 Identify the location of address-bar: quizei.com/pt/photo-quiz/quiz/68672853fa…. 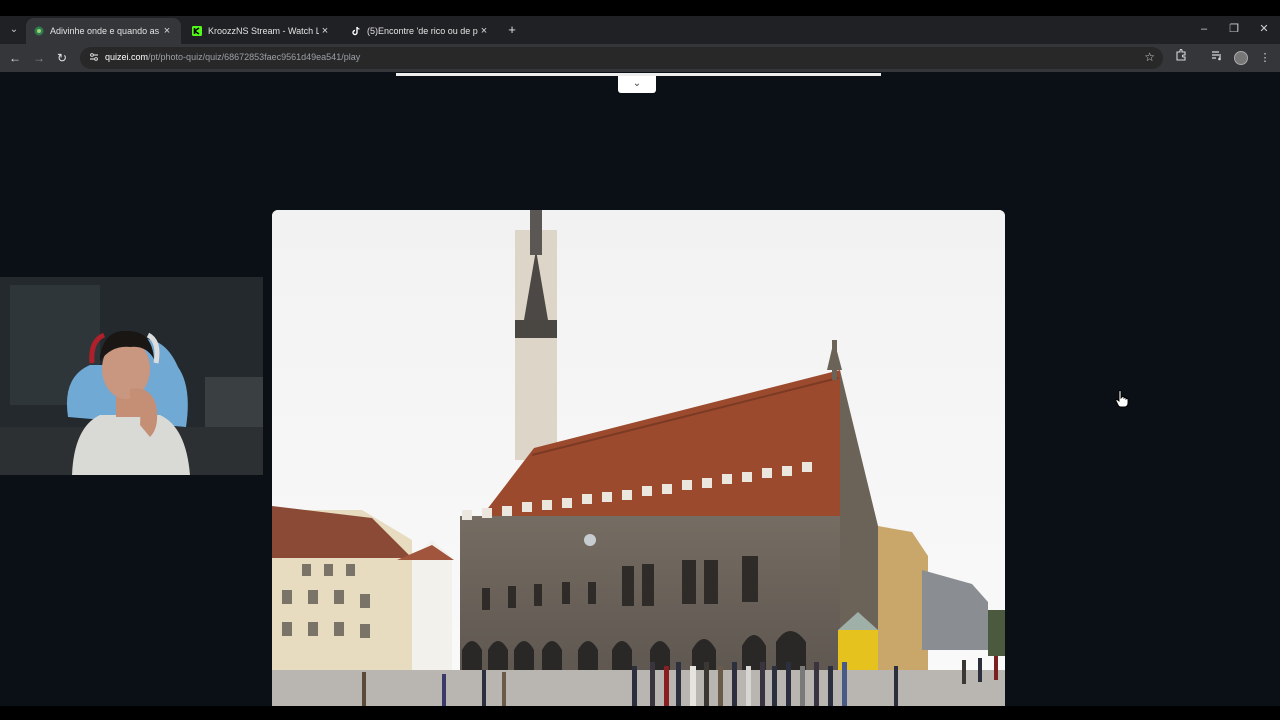
(621, 58).